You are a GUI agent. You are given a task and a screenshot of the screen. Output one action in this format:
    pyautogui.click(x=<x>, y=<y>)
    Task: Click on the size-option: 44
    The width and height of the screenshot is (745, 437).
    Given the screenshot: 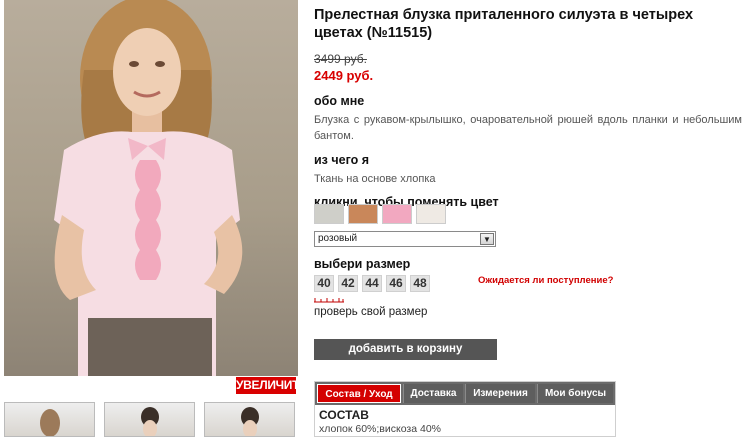 What is the action you would take?
    pyautogui.click(x=372, y=283)
    